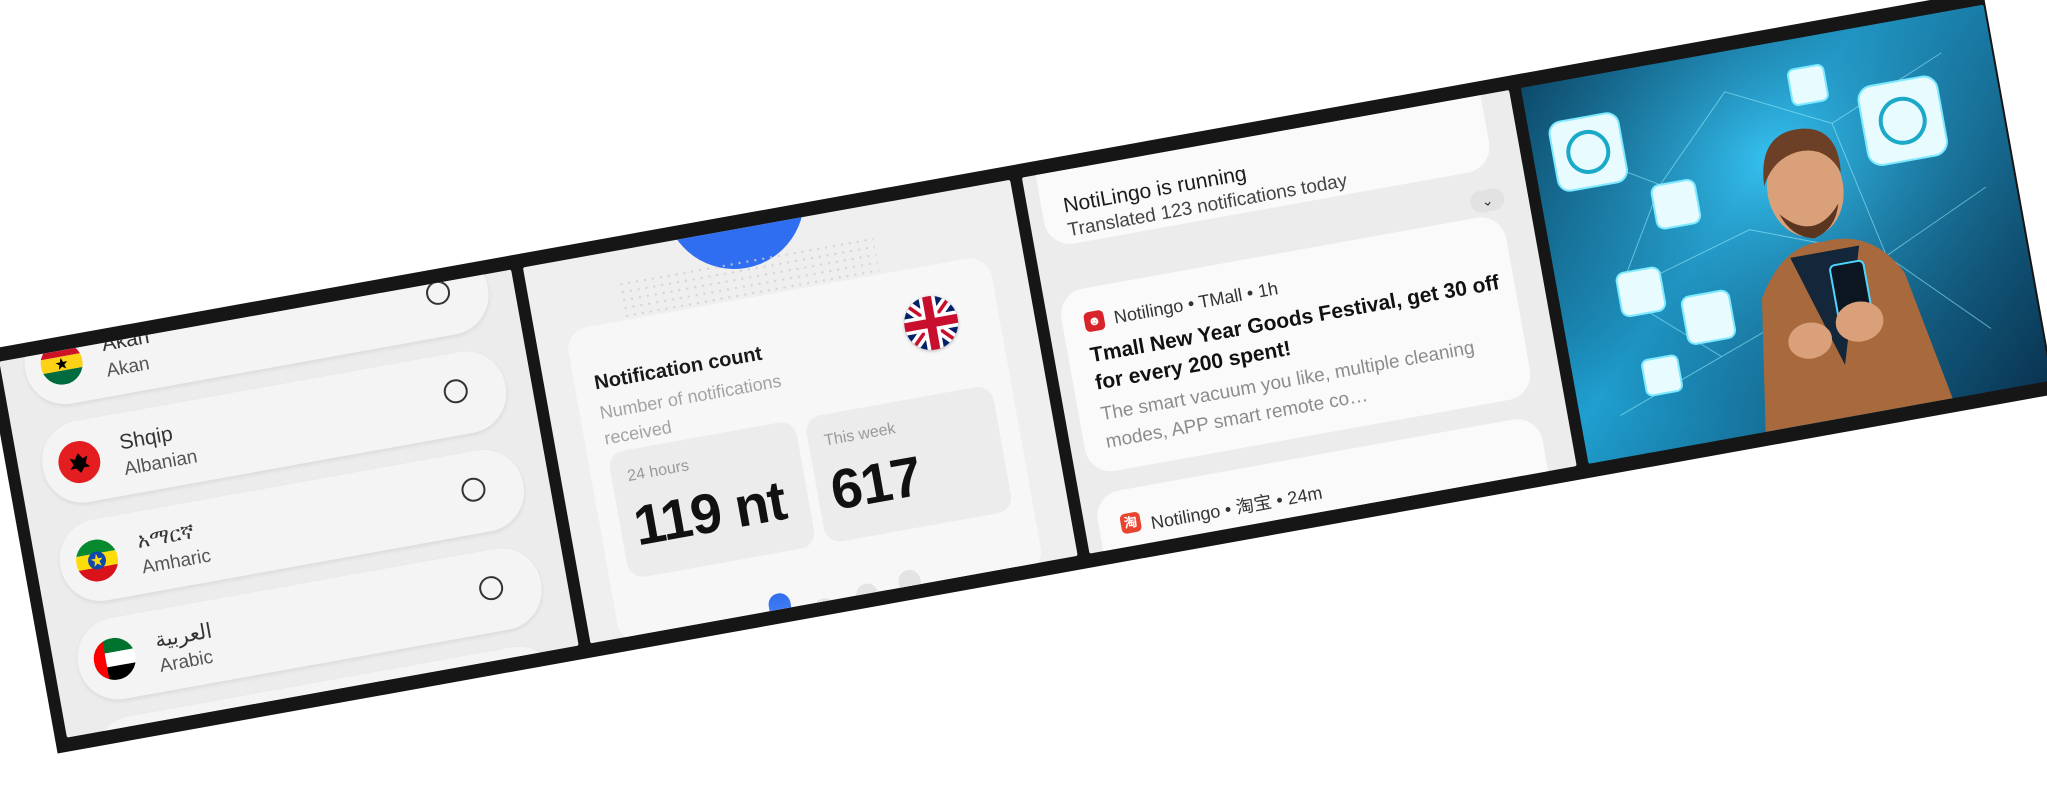  Describe the element at coordinates (132, 735) in the screenshot. I see `armenia-flag-icon` at that location.